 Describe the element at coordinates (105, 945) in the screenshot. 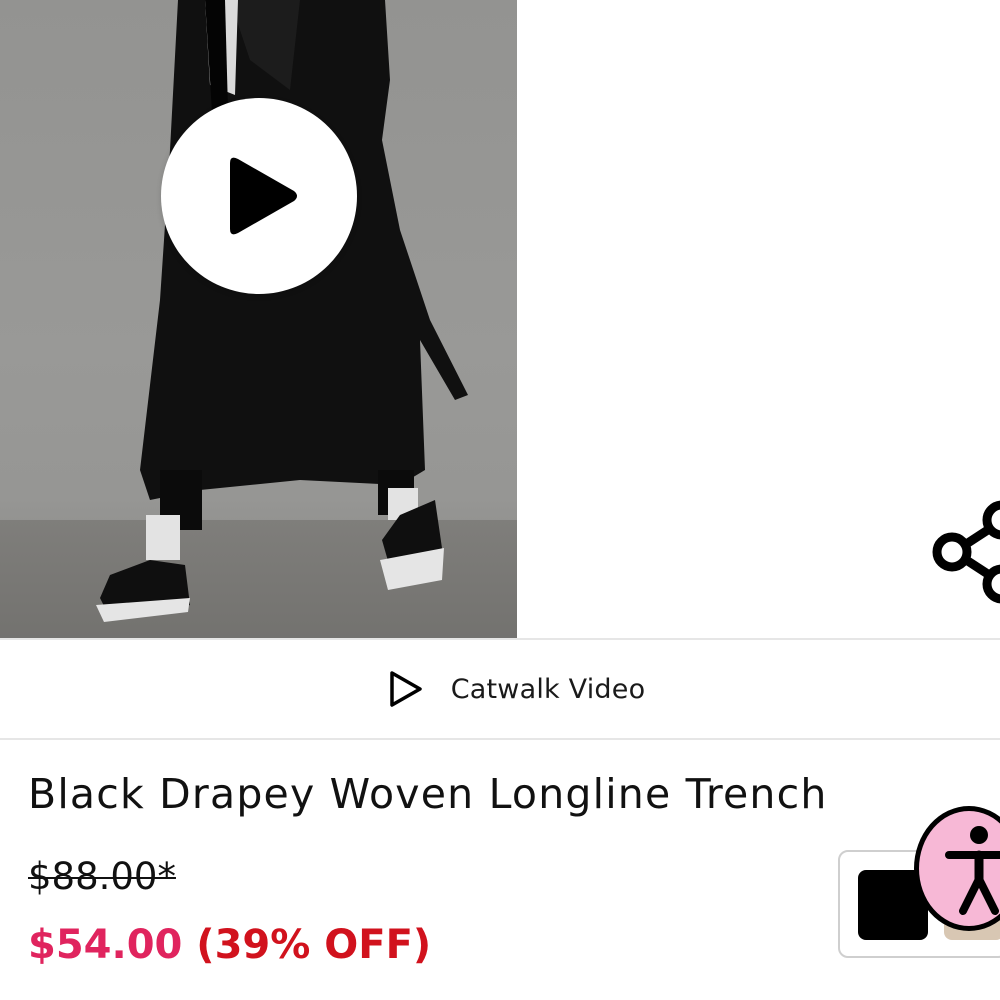

I see `sale-price: $54.00` at that location.